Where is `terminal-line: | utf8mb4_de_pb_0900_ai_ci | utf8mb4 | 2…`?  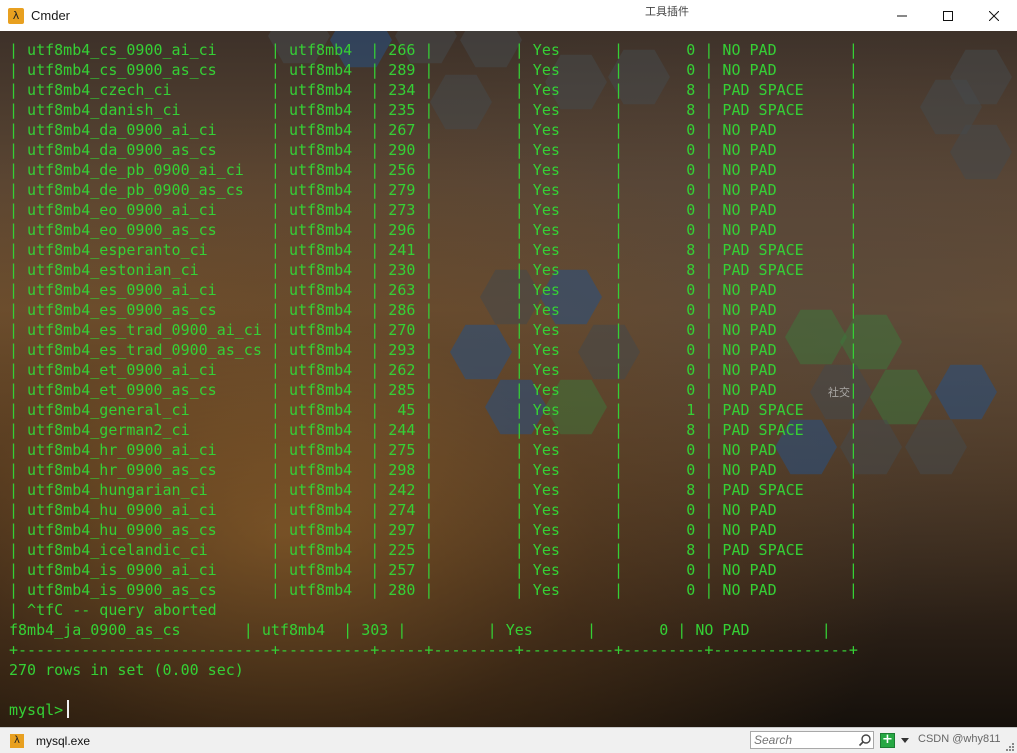 terminal-line: | utf8mb4_de_pb_0900_ai_ci | utf8mb4 | 2… is located at coordinates (433, 170).